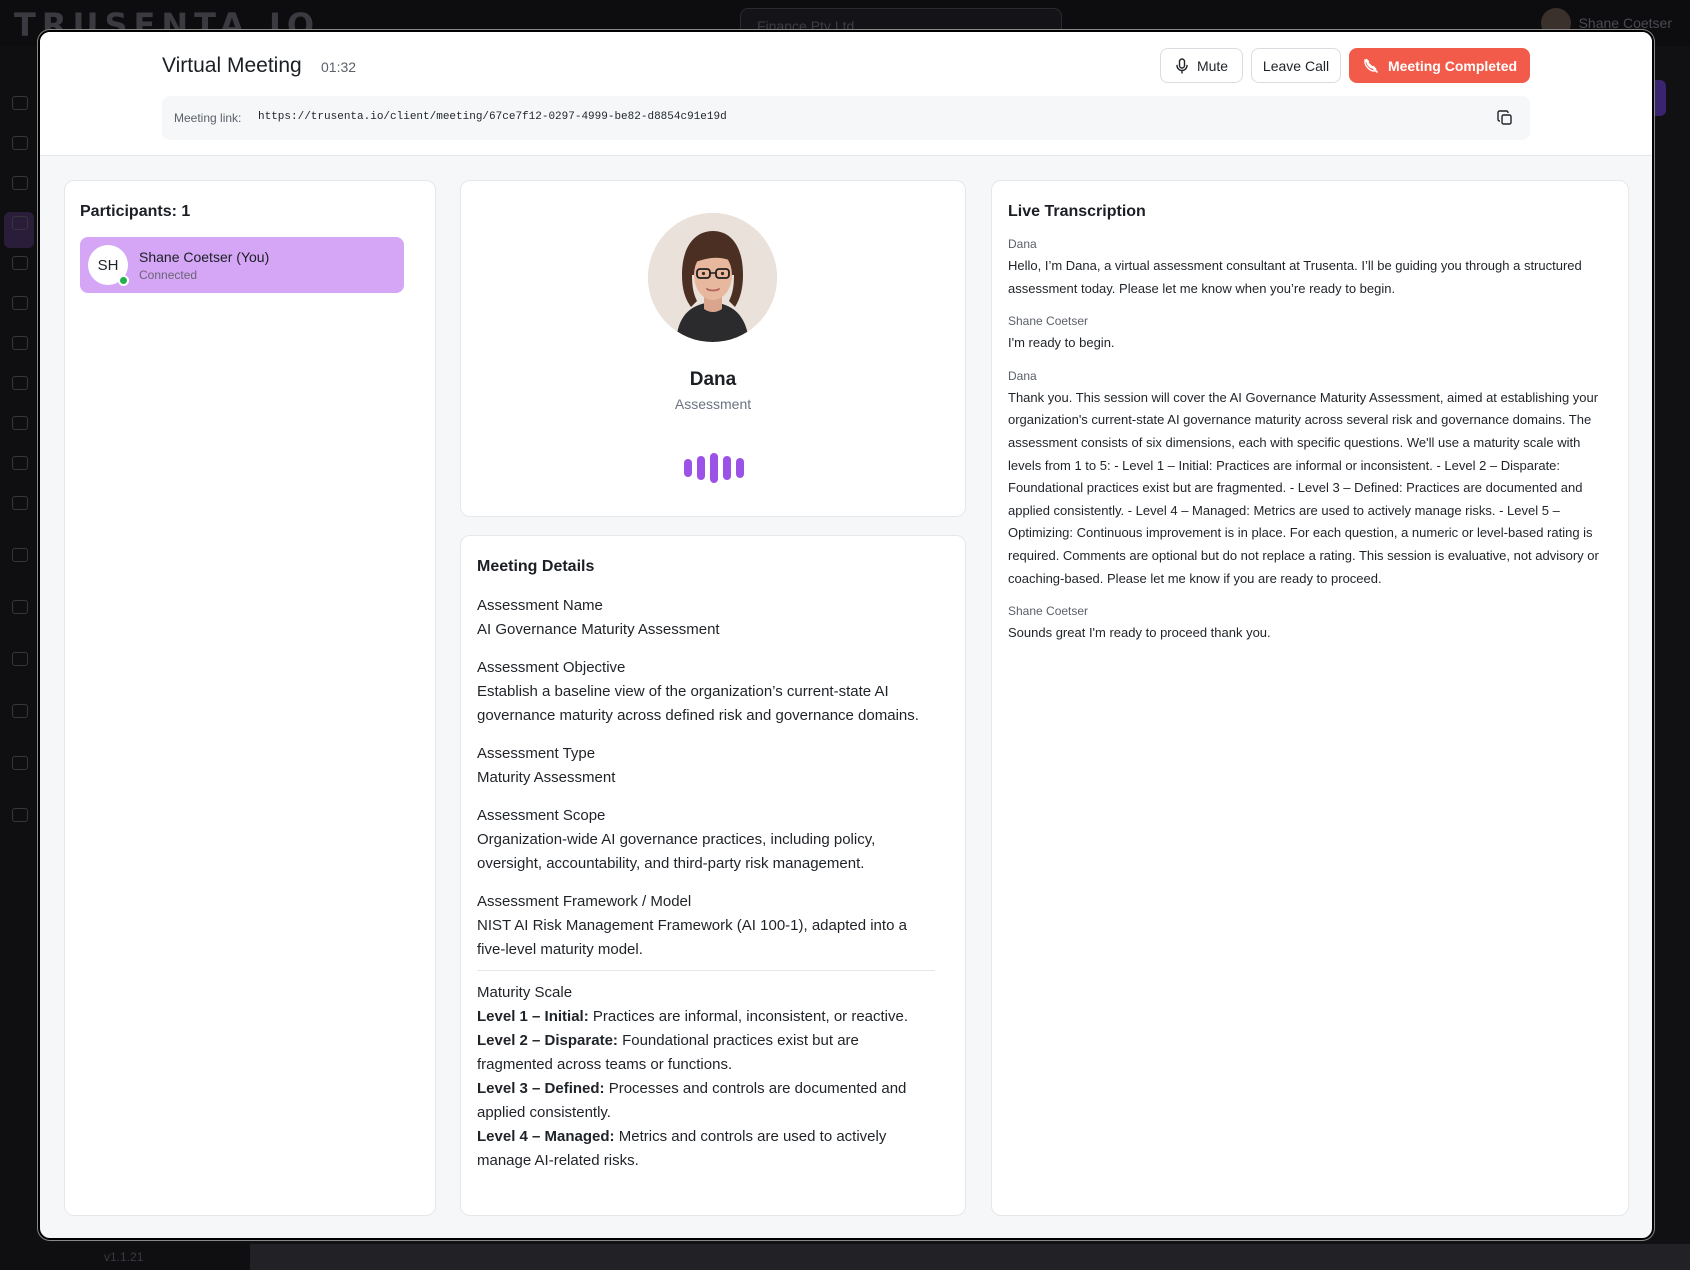 Image resolution: width=1690 pixels, height=1270 pixels. What do you see at coordinates (1371, 65) in the screenshot?
I see `phone-off-icon` at bounding box center [1371, 65].